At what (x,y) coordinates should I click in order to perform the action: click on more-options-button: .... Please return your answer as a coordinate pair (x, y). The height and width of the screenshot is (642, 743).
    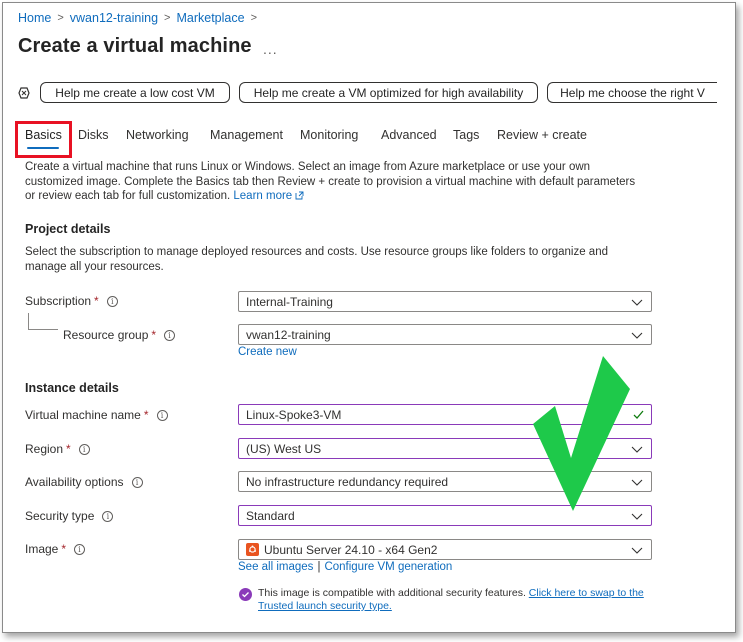
    Looking at the image, I should click on (270, 49).